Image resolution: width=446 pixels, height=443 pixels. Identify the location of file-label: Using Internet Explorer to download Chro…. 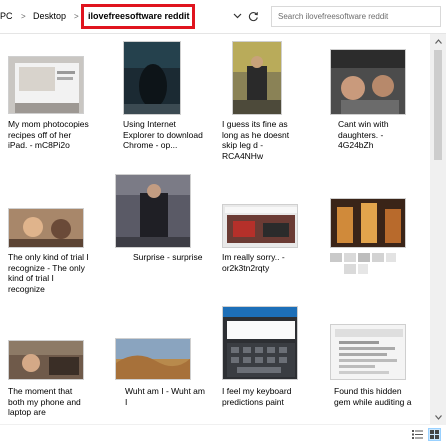
(163, 134).